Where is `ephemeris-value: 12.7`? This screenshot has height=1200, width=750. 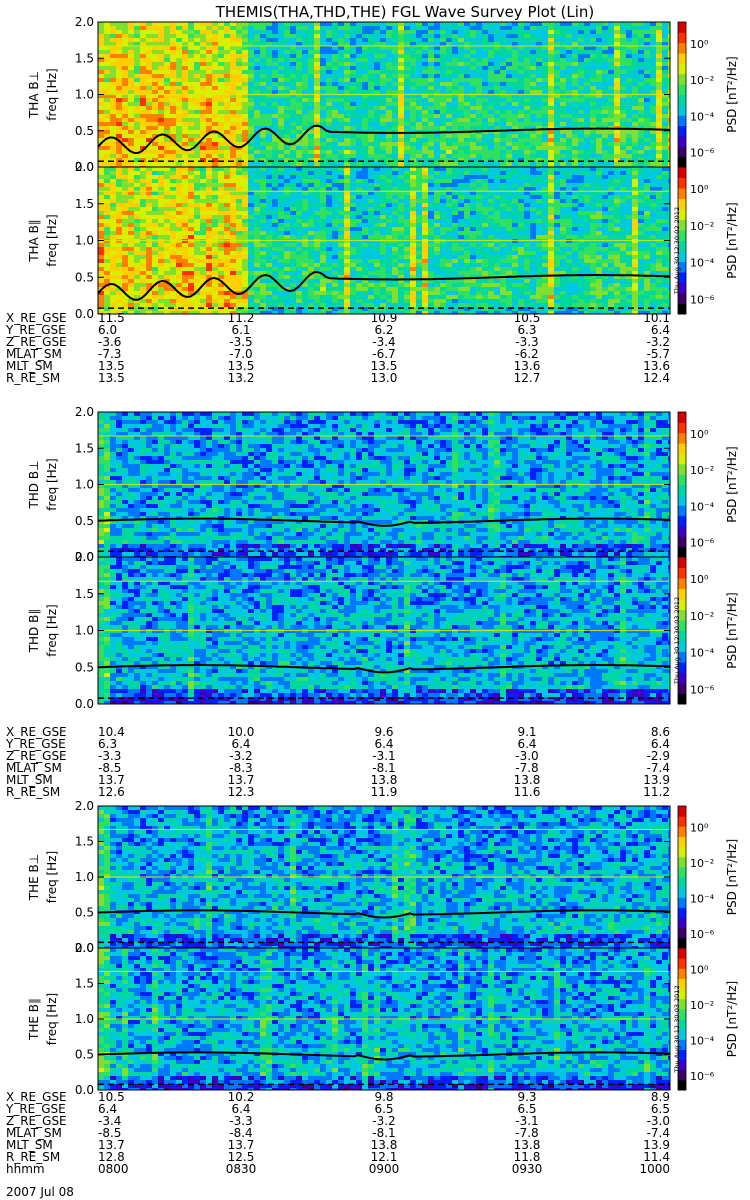
ephemeris-value: 12.7 is located at coordinates (527, 378).